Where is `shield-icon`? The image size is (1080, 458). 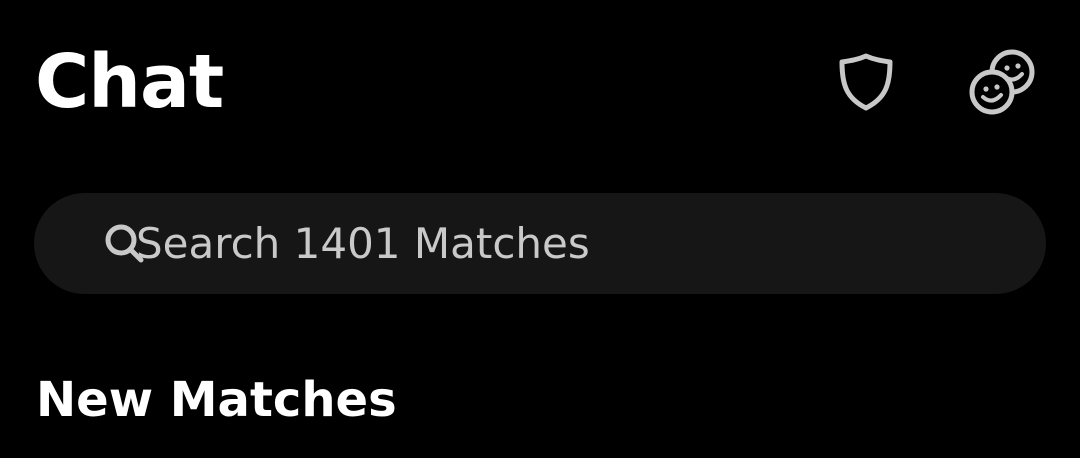 shield-icon is located at coordinates (866, 82).